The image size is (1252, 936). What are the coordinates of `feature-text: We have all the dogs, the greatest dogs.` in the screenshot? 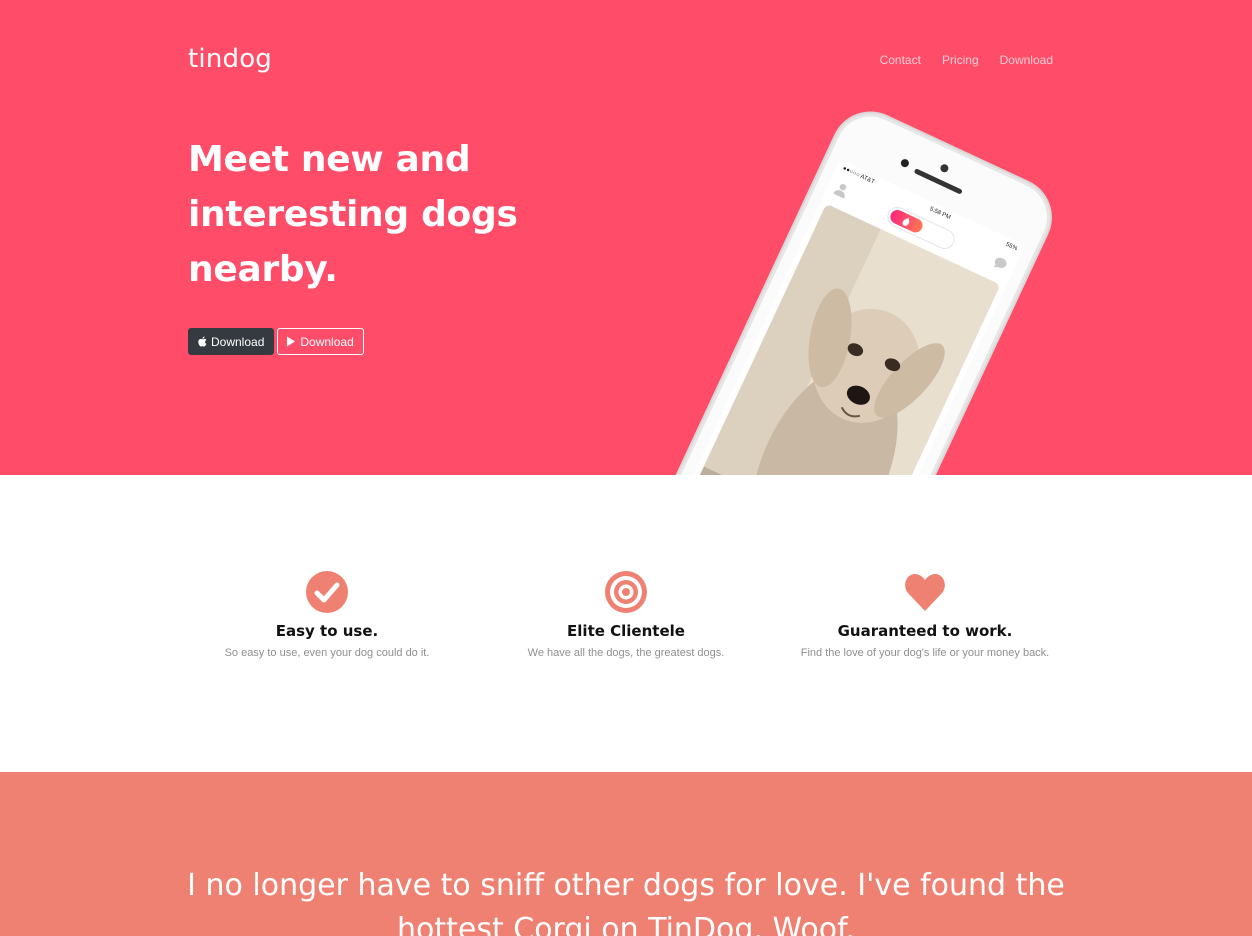 It's located at (626, 653).